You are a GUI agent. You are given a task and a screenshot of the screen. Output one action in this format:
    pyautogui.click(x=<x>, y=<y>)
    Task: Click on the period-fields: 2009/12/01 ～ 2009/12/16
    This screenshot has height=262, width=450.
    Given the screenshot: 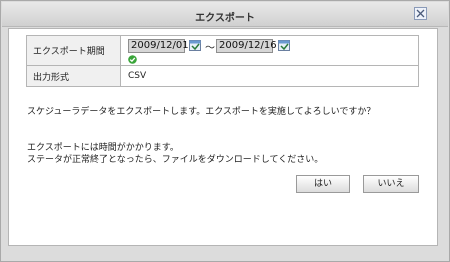 What is the action you would take?
    pyautogui.click(x=273, y=50)
    